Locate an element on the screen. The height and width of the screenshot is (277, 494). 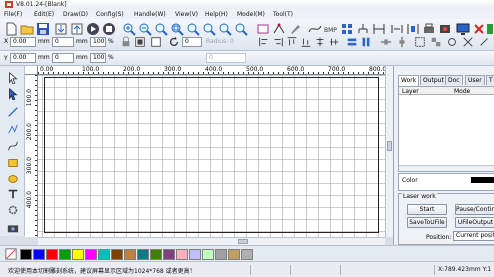
settings-icon is located at coordinates (468, 42).